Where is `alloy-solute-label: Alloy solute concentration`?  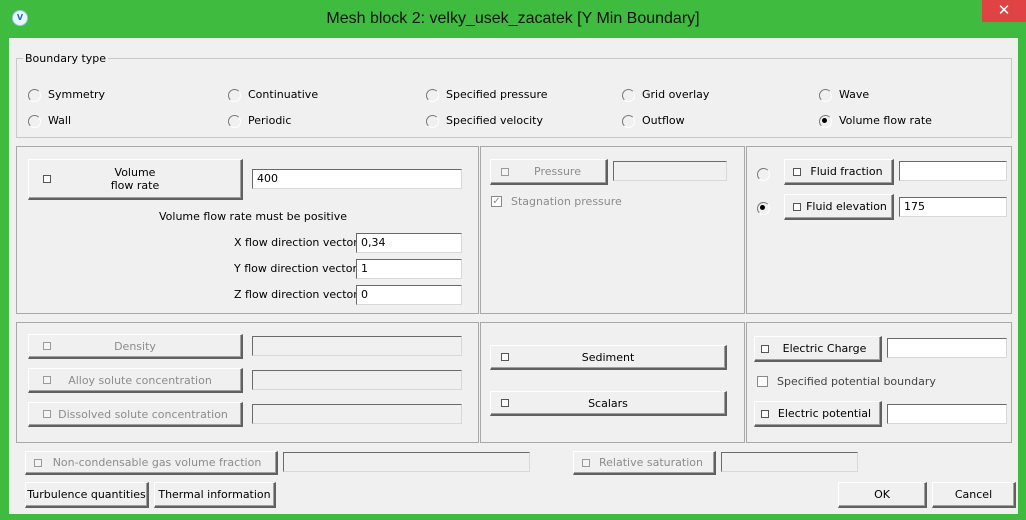
alloy-solute-label: Alloy solute concentration is located at coordinates (140, 380).